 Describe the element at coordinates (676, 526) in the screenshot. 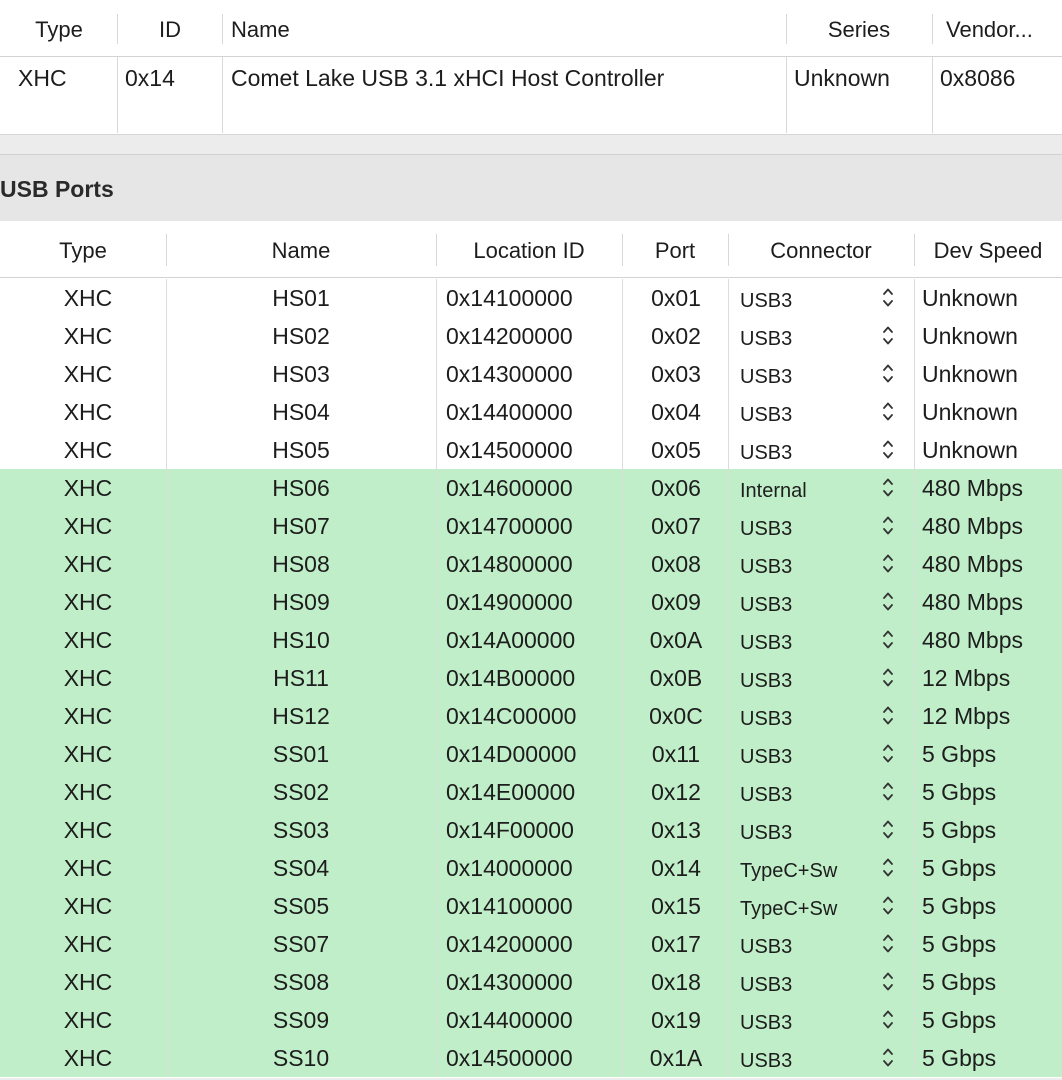

I see `cell-port: 0x07` at that location.